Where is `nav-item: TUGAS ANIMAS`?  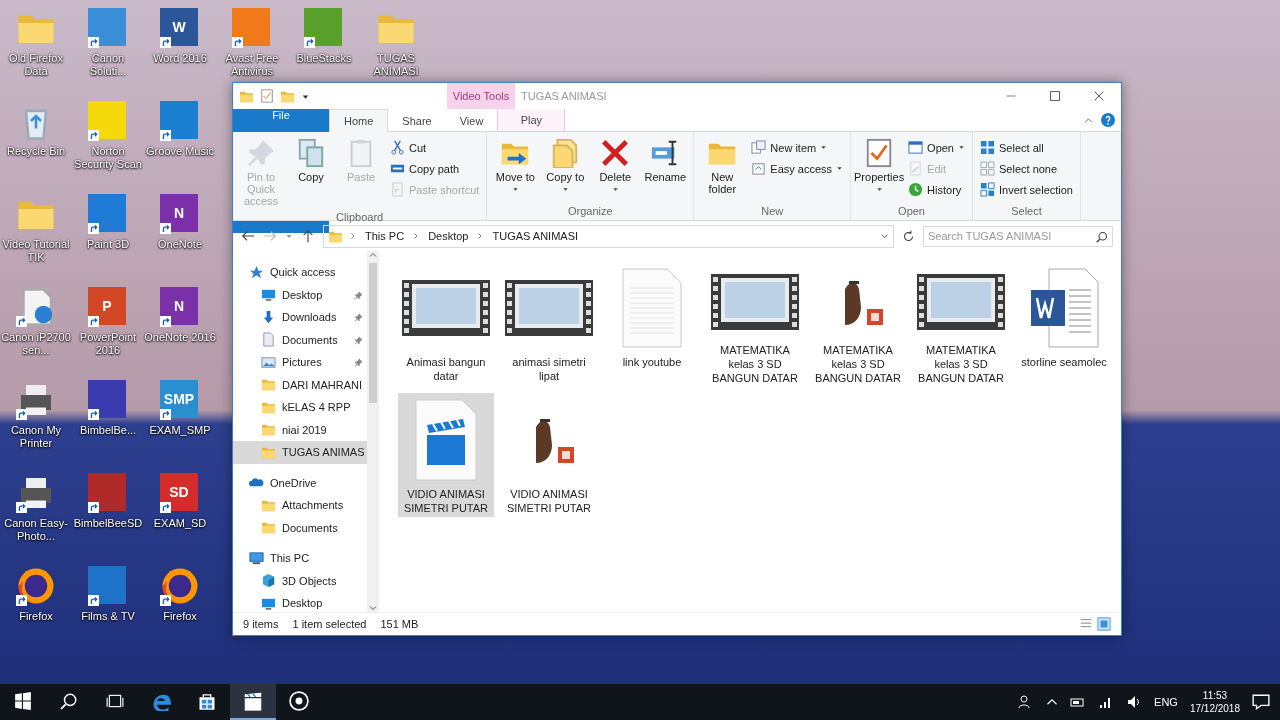
nav-item: TUGAS ANIMAS is located at coordinates (300, 452).